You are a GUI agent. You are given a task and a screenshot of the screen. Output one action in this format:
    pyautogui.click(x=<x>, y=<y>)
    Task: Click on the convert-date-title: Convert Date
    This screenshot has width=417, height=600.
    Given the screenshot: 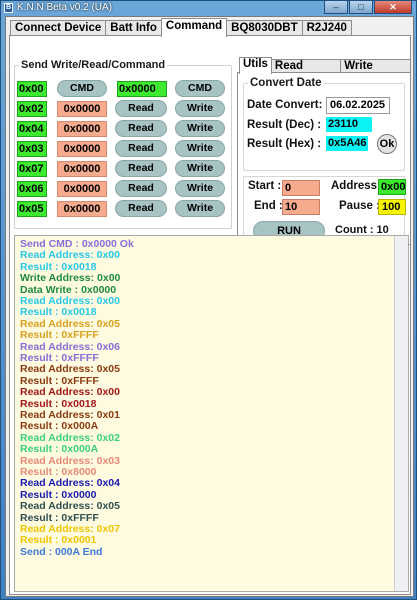 What is the action you would take?
    pyautogui.click(x=286, y=83)
    